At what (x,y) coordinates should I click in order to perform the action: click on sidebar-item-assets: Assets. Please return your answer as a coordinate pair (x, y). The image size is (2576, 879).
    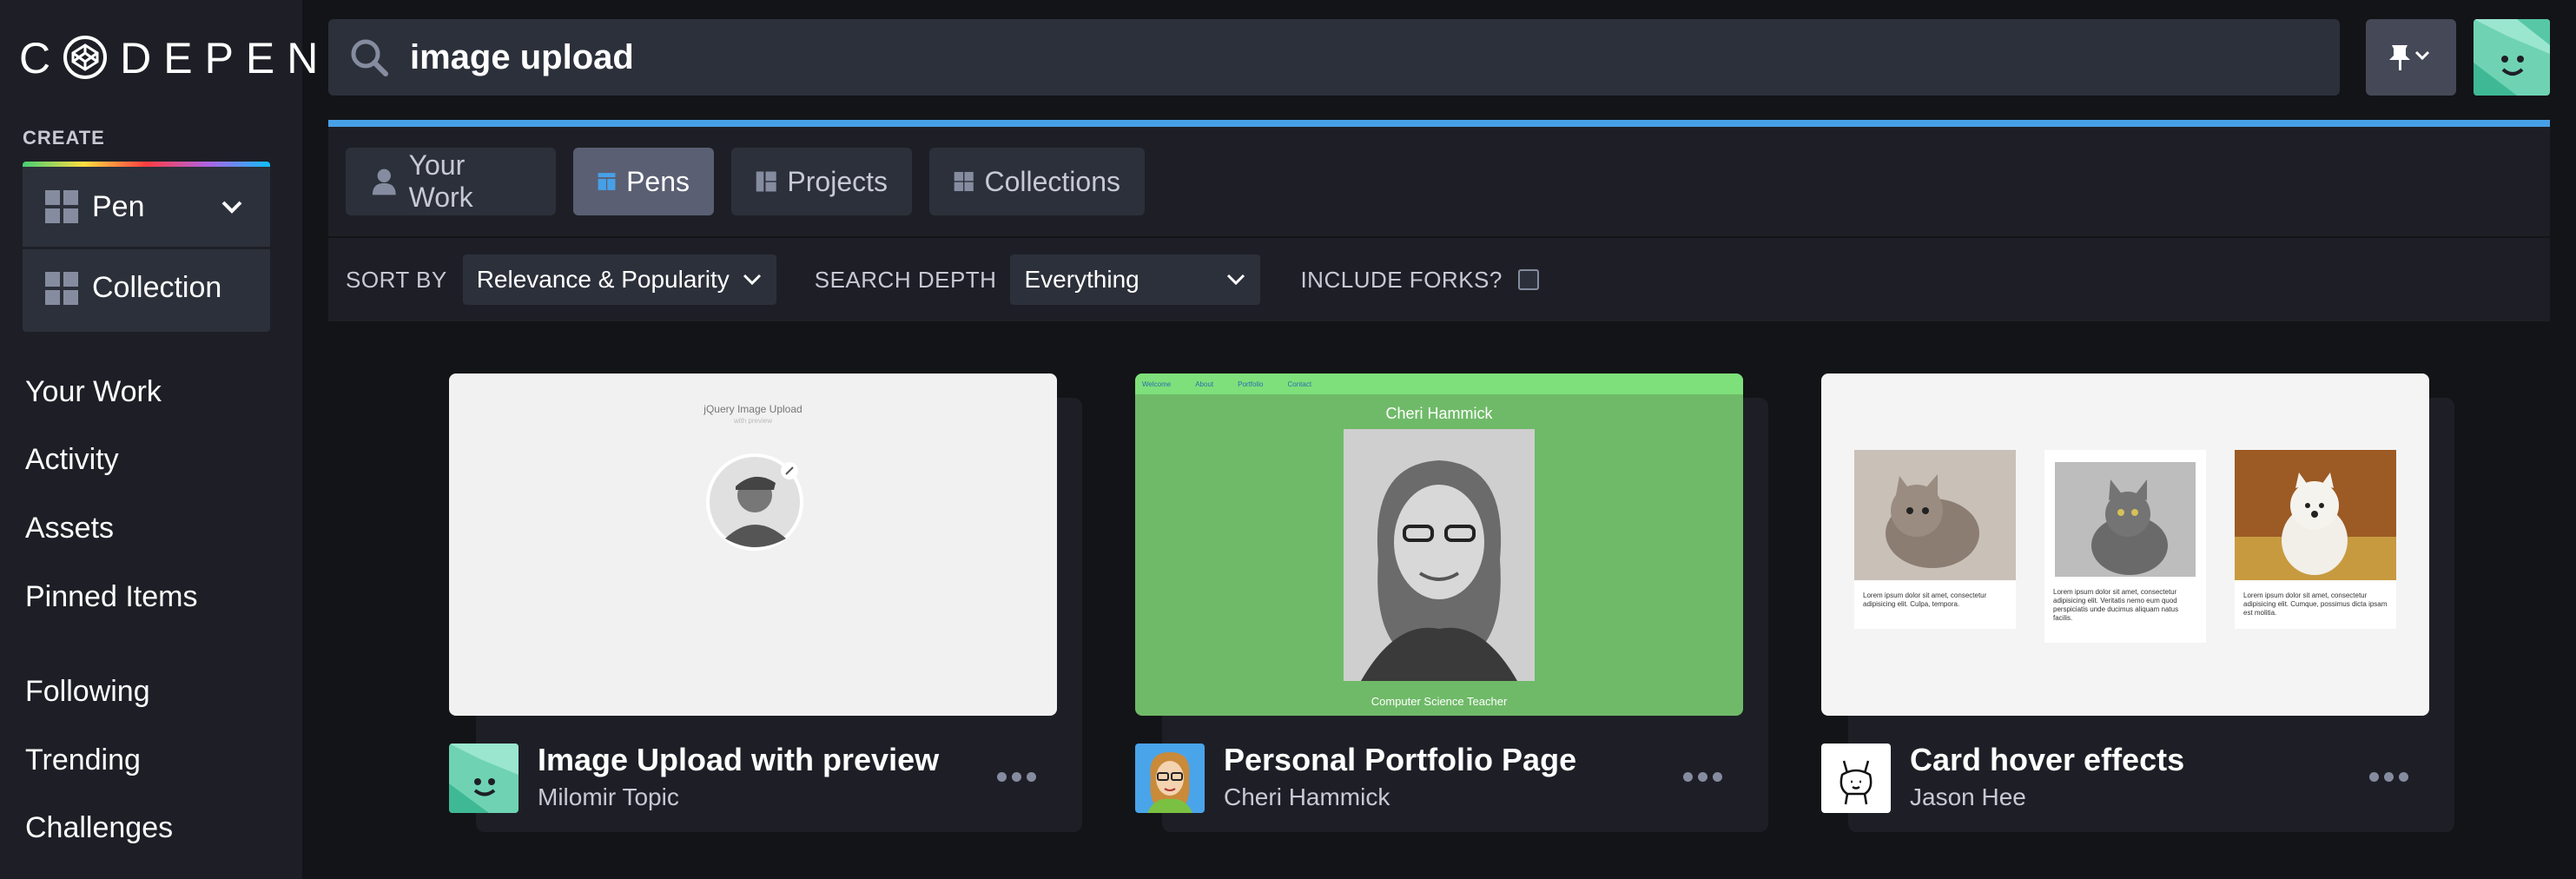
    Looking at the image, I should click on (69, 528).